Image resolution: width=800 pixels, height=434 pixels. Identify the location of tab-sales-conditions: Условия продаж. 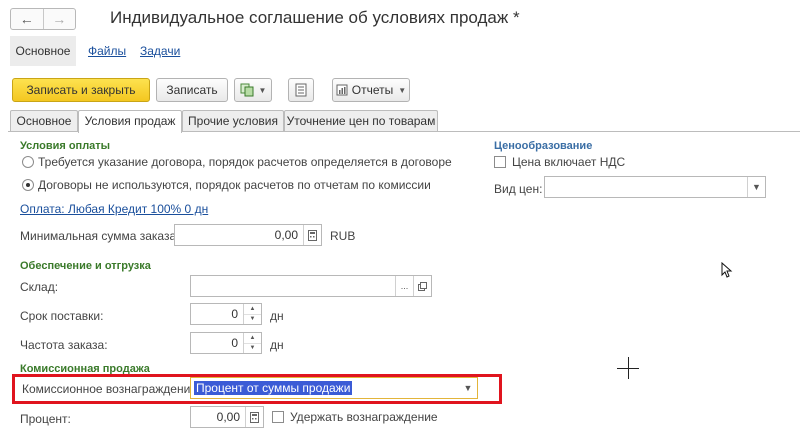
(130, 121).